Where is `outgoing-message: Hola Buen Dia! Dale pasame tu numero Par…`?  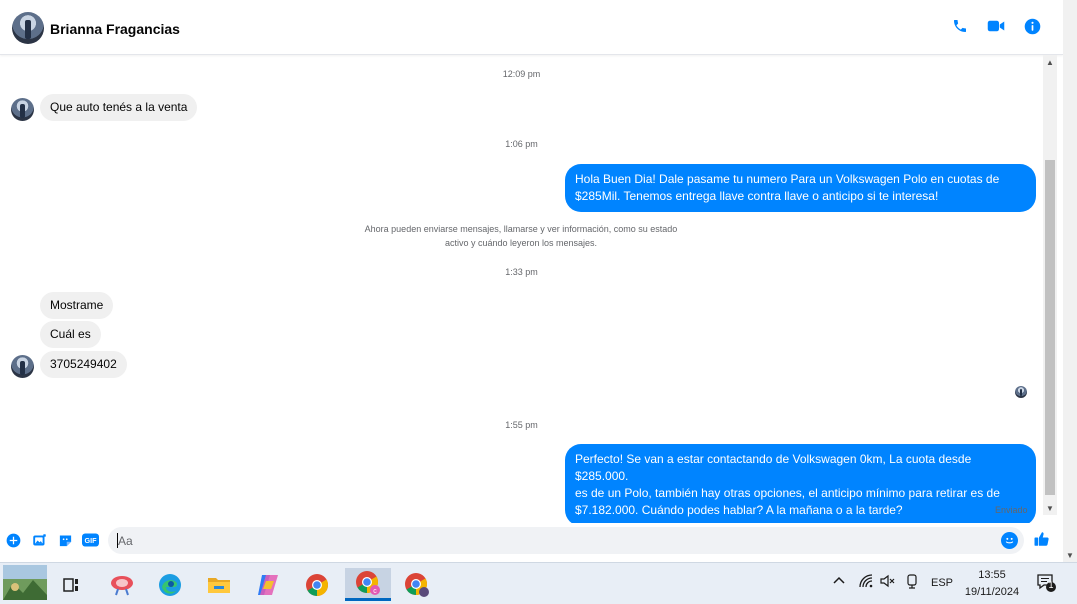 outgoing-message: Hola Buen Dia! Dale pasame tu numero Par… is located at coordinates (800, 188).